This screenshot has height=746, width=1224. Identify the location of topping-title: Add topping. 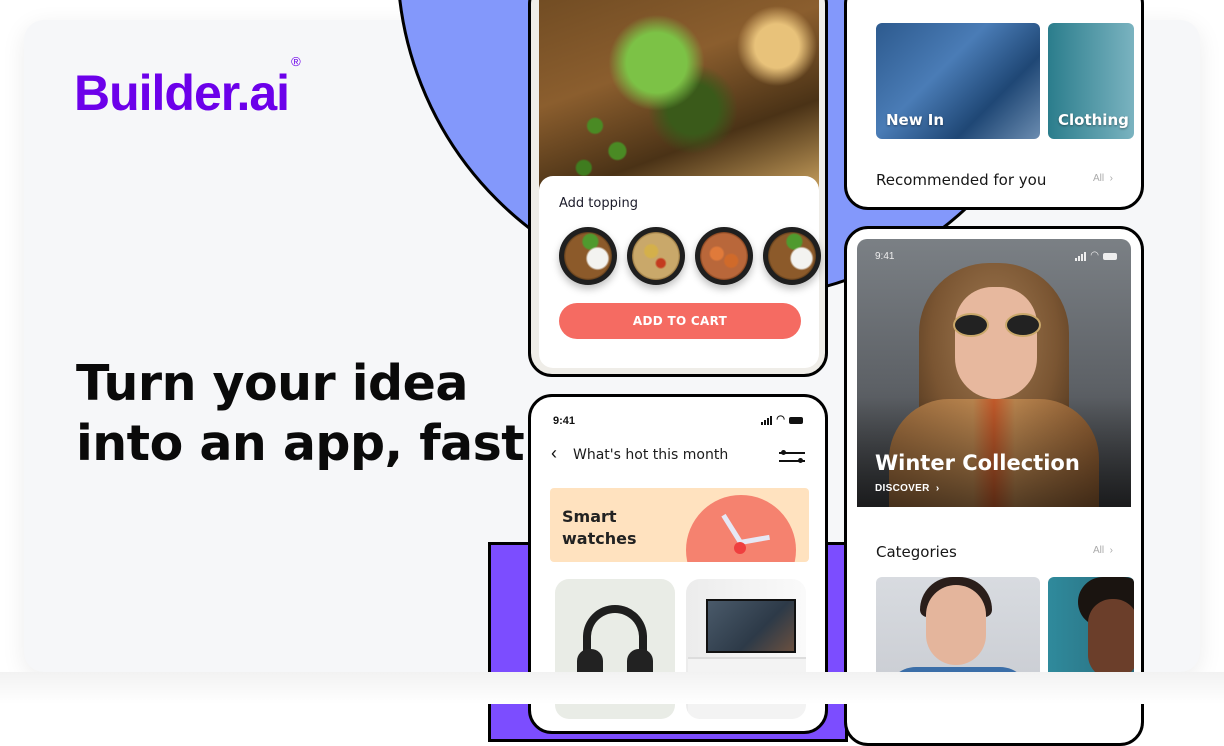
(598, 203).